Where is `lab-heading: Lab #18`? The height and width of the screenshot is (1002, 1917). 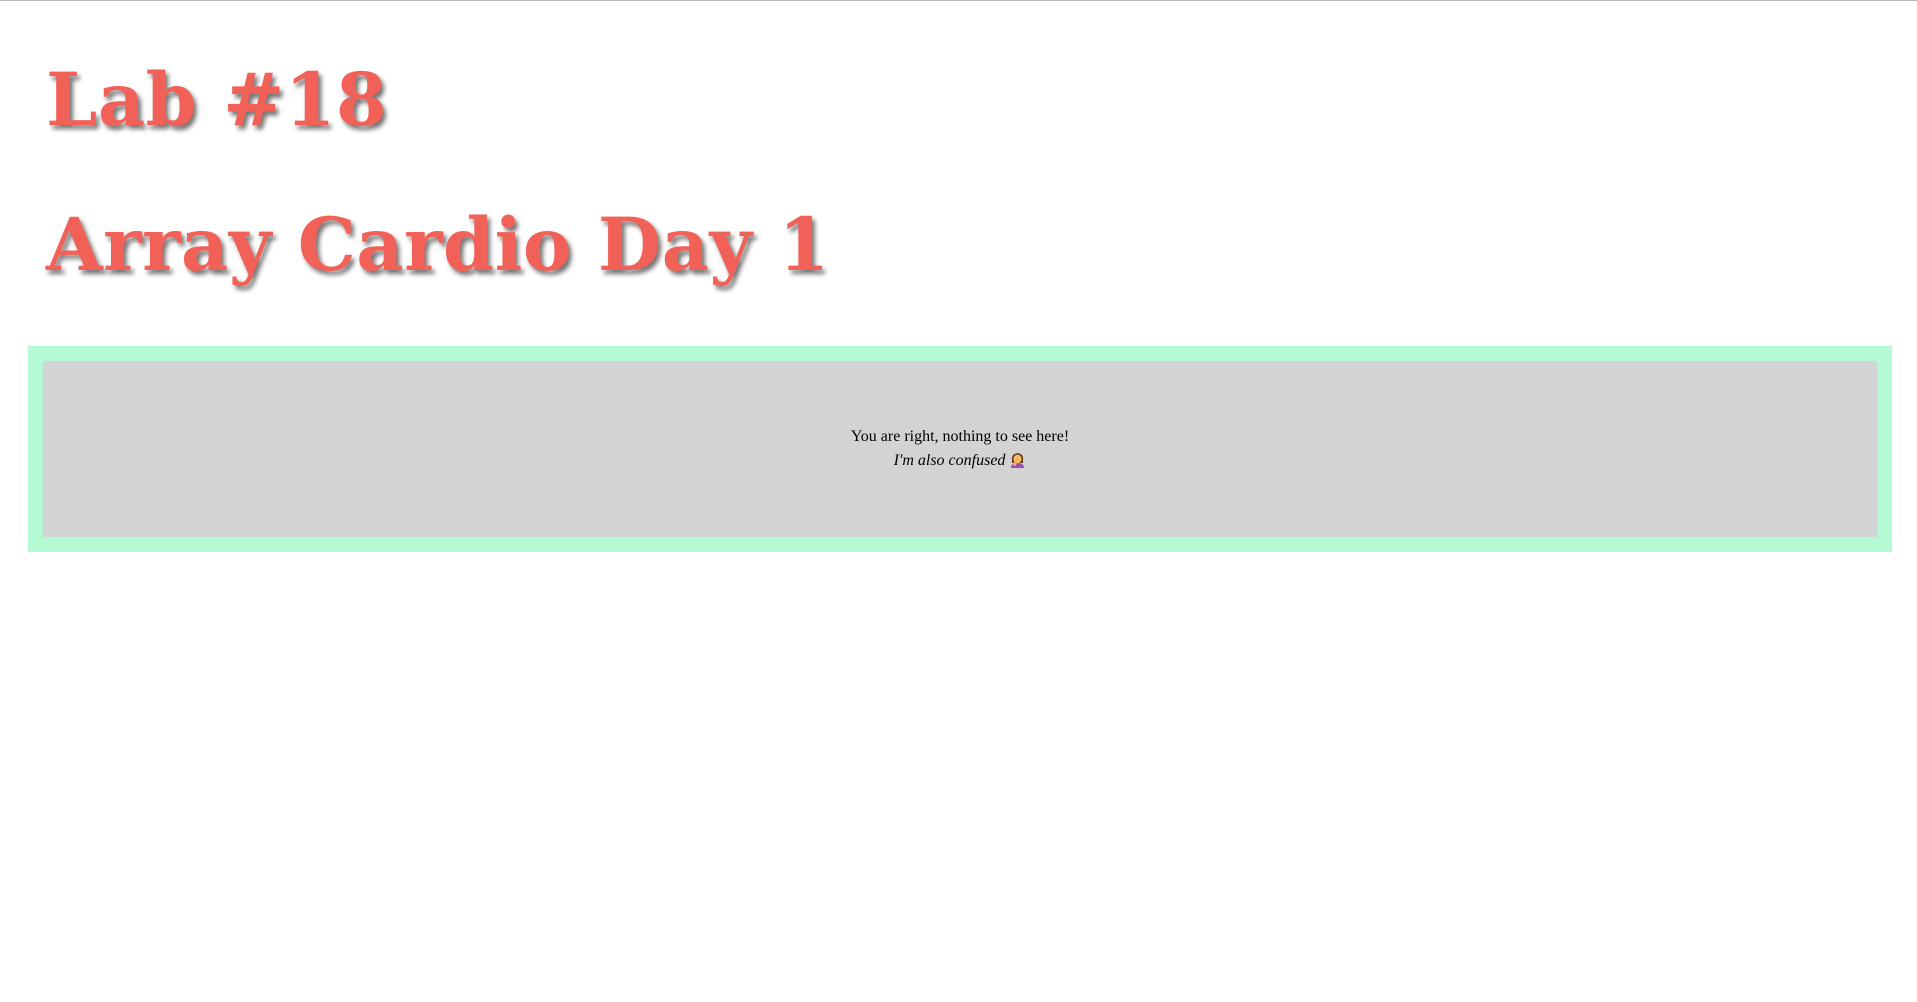 lab-heading: Lab #18 is located at coordinates (217, 100).